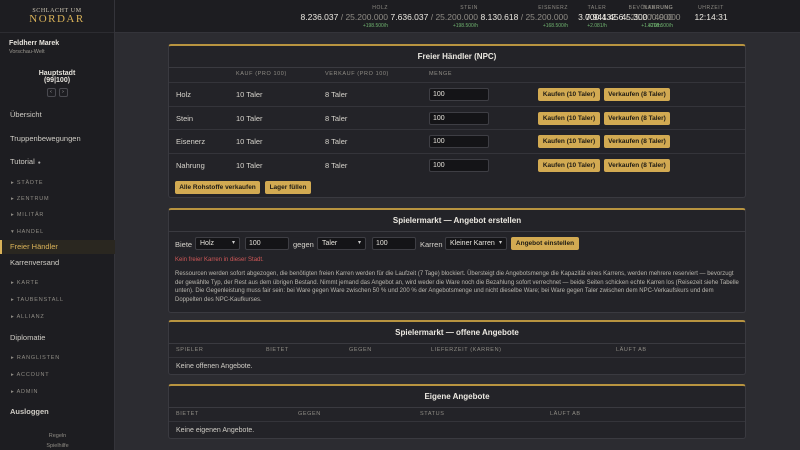 The width and height of the screenshot is (800, 450). I want to click on resource-bevoelkerung: BEVÖLKERUNG 45.300 / 49.000 +1.870/h, so click(651, 17).